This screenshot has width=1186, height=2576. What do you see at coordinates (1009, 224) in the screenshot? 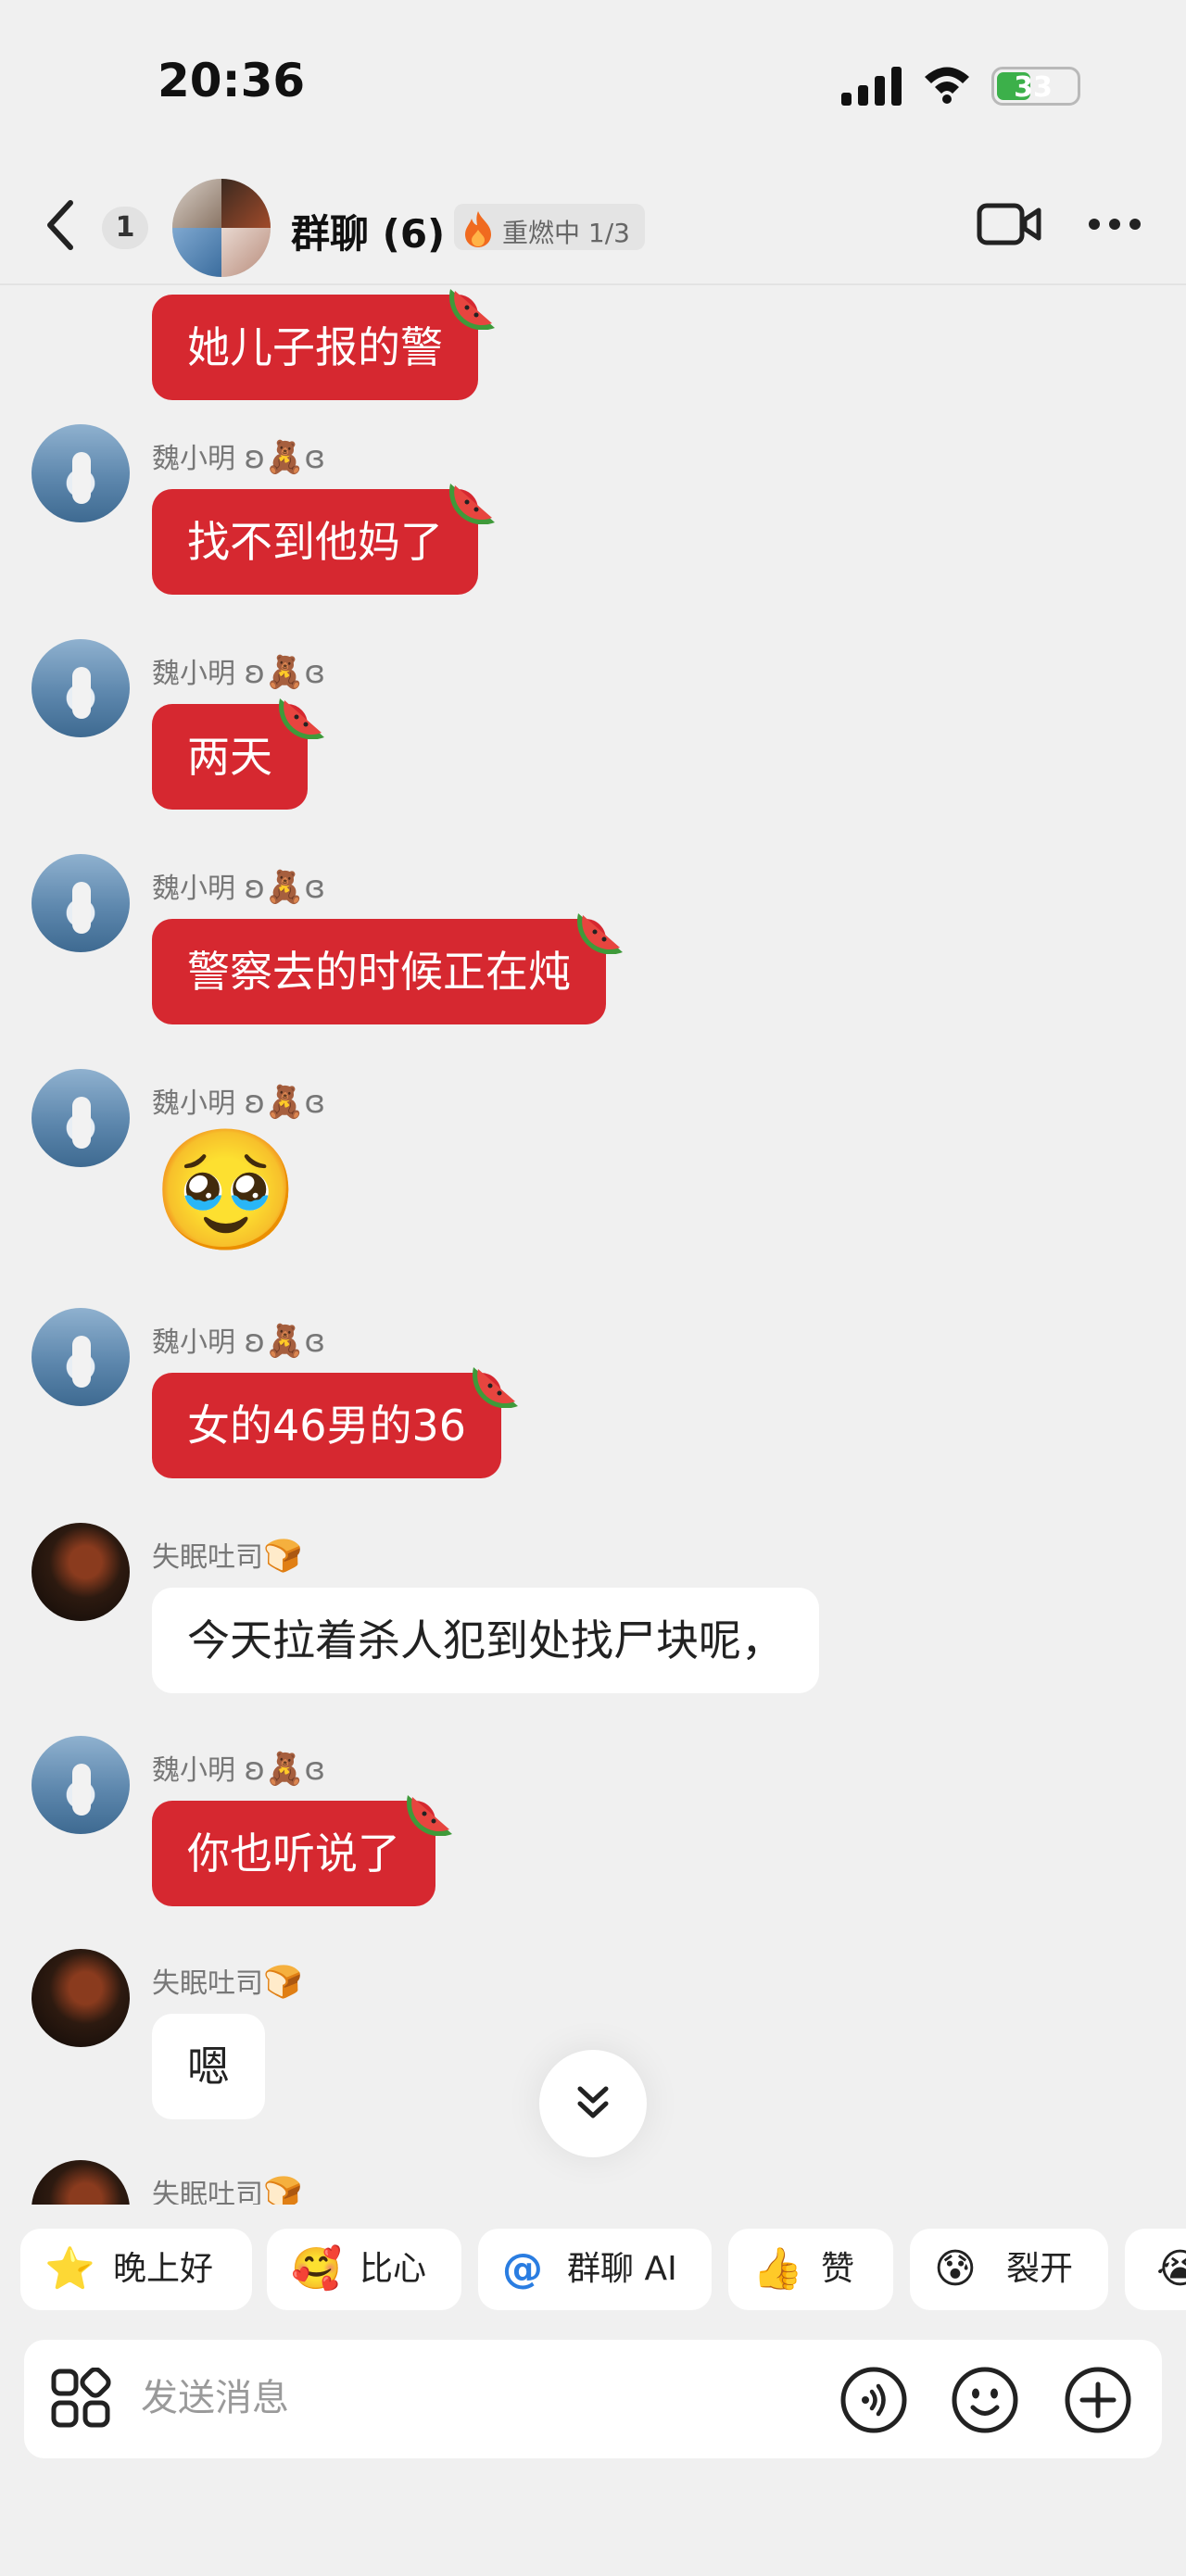
I see `video-call-icon` at bounding box center [1009, 224].